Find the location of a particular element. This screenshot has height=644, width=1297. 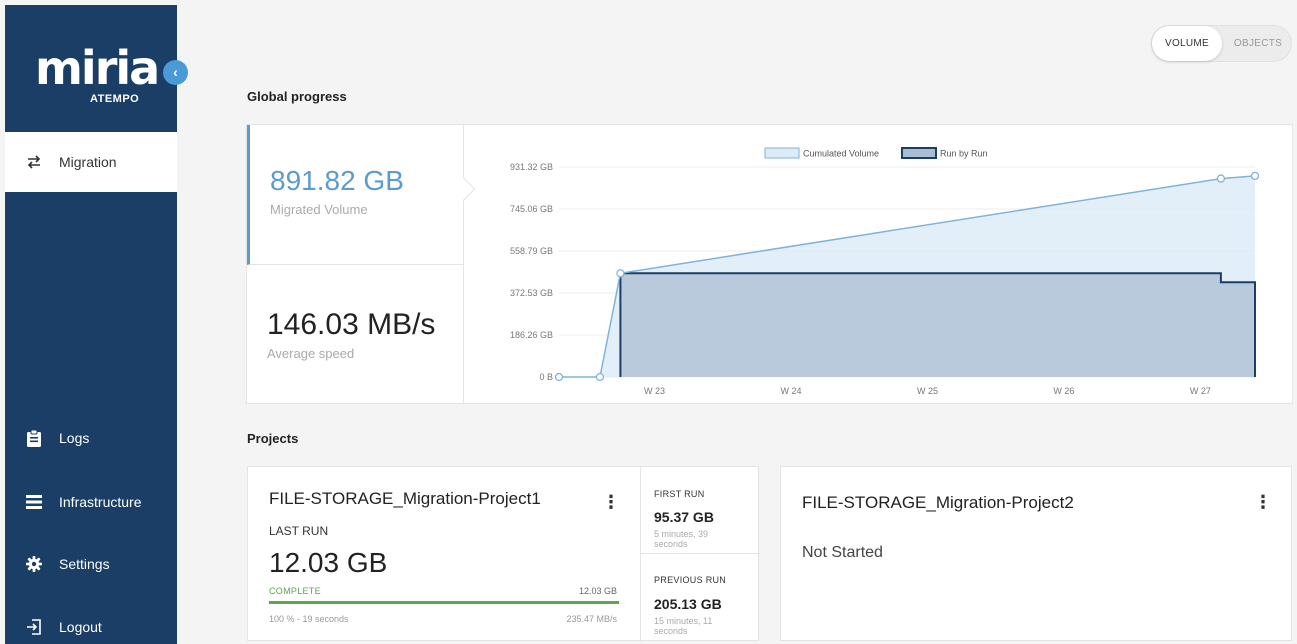

first-run-value: 95.37 GB is located at coordinates (684, 517).